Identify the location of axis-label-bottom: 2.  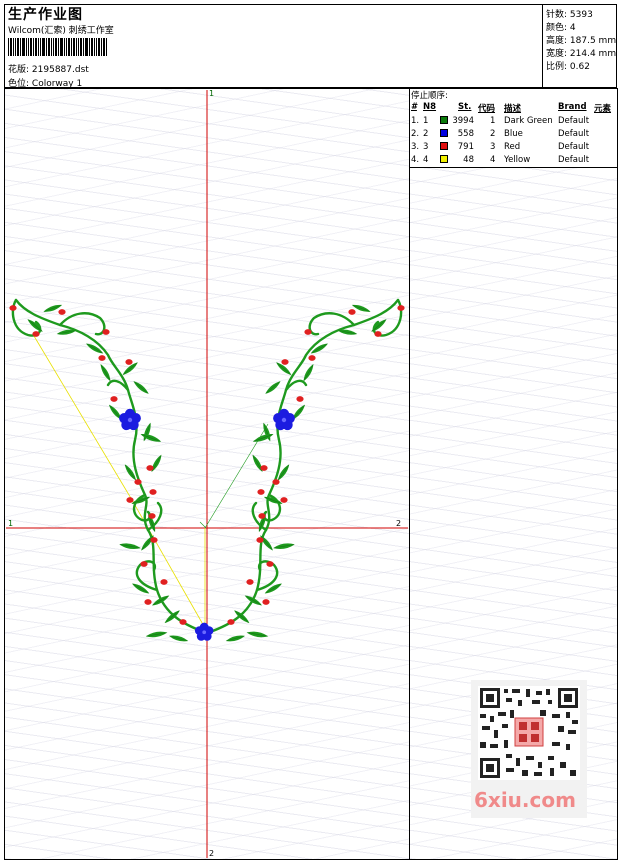
(212, 853).